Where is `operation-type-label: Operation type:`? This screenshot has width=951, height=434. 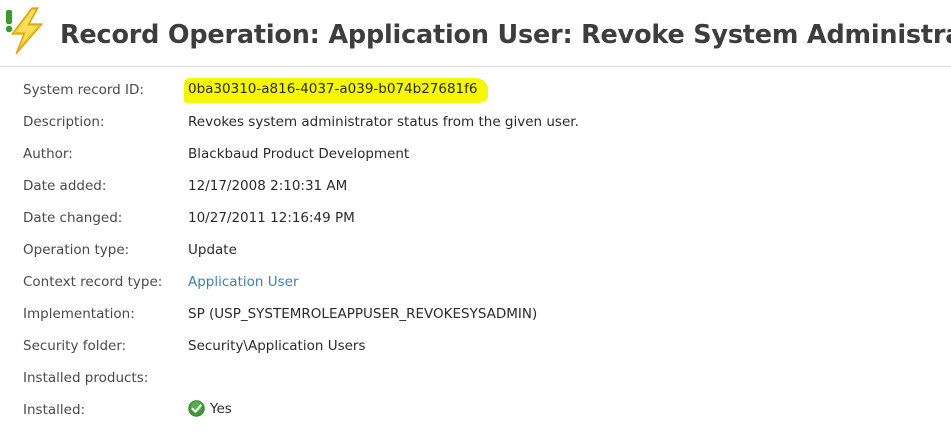 operation-type-label: Operation type: is located at coordinates (76, 250).